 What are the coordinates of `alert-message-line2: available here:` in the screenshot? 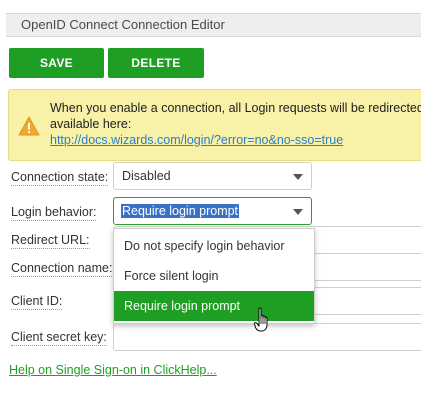 It's located at (91, 124).